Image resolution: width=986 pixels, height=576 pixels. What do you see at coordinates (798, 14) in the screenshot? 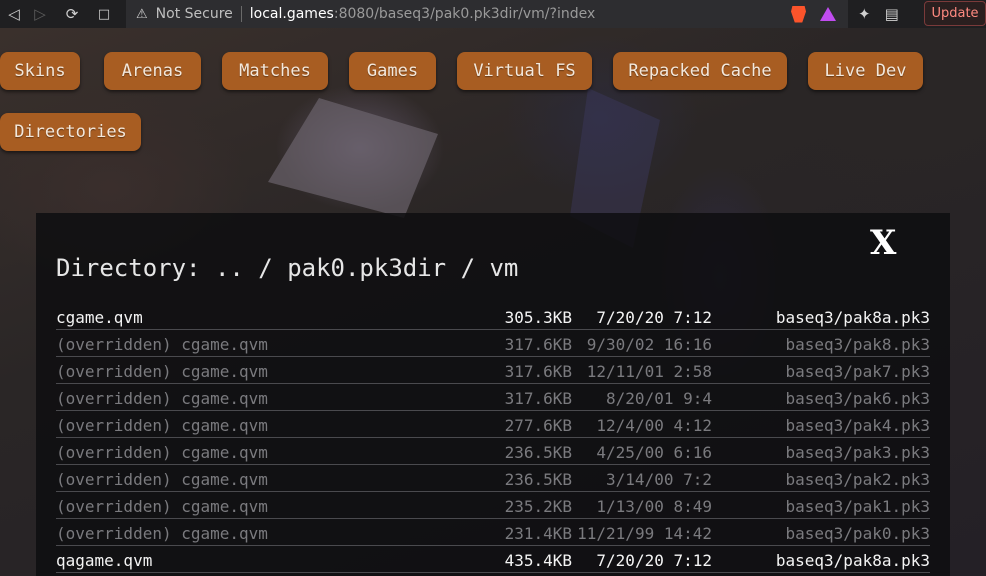
I see `brave-shields-icon` at bounding box center [798, 14].